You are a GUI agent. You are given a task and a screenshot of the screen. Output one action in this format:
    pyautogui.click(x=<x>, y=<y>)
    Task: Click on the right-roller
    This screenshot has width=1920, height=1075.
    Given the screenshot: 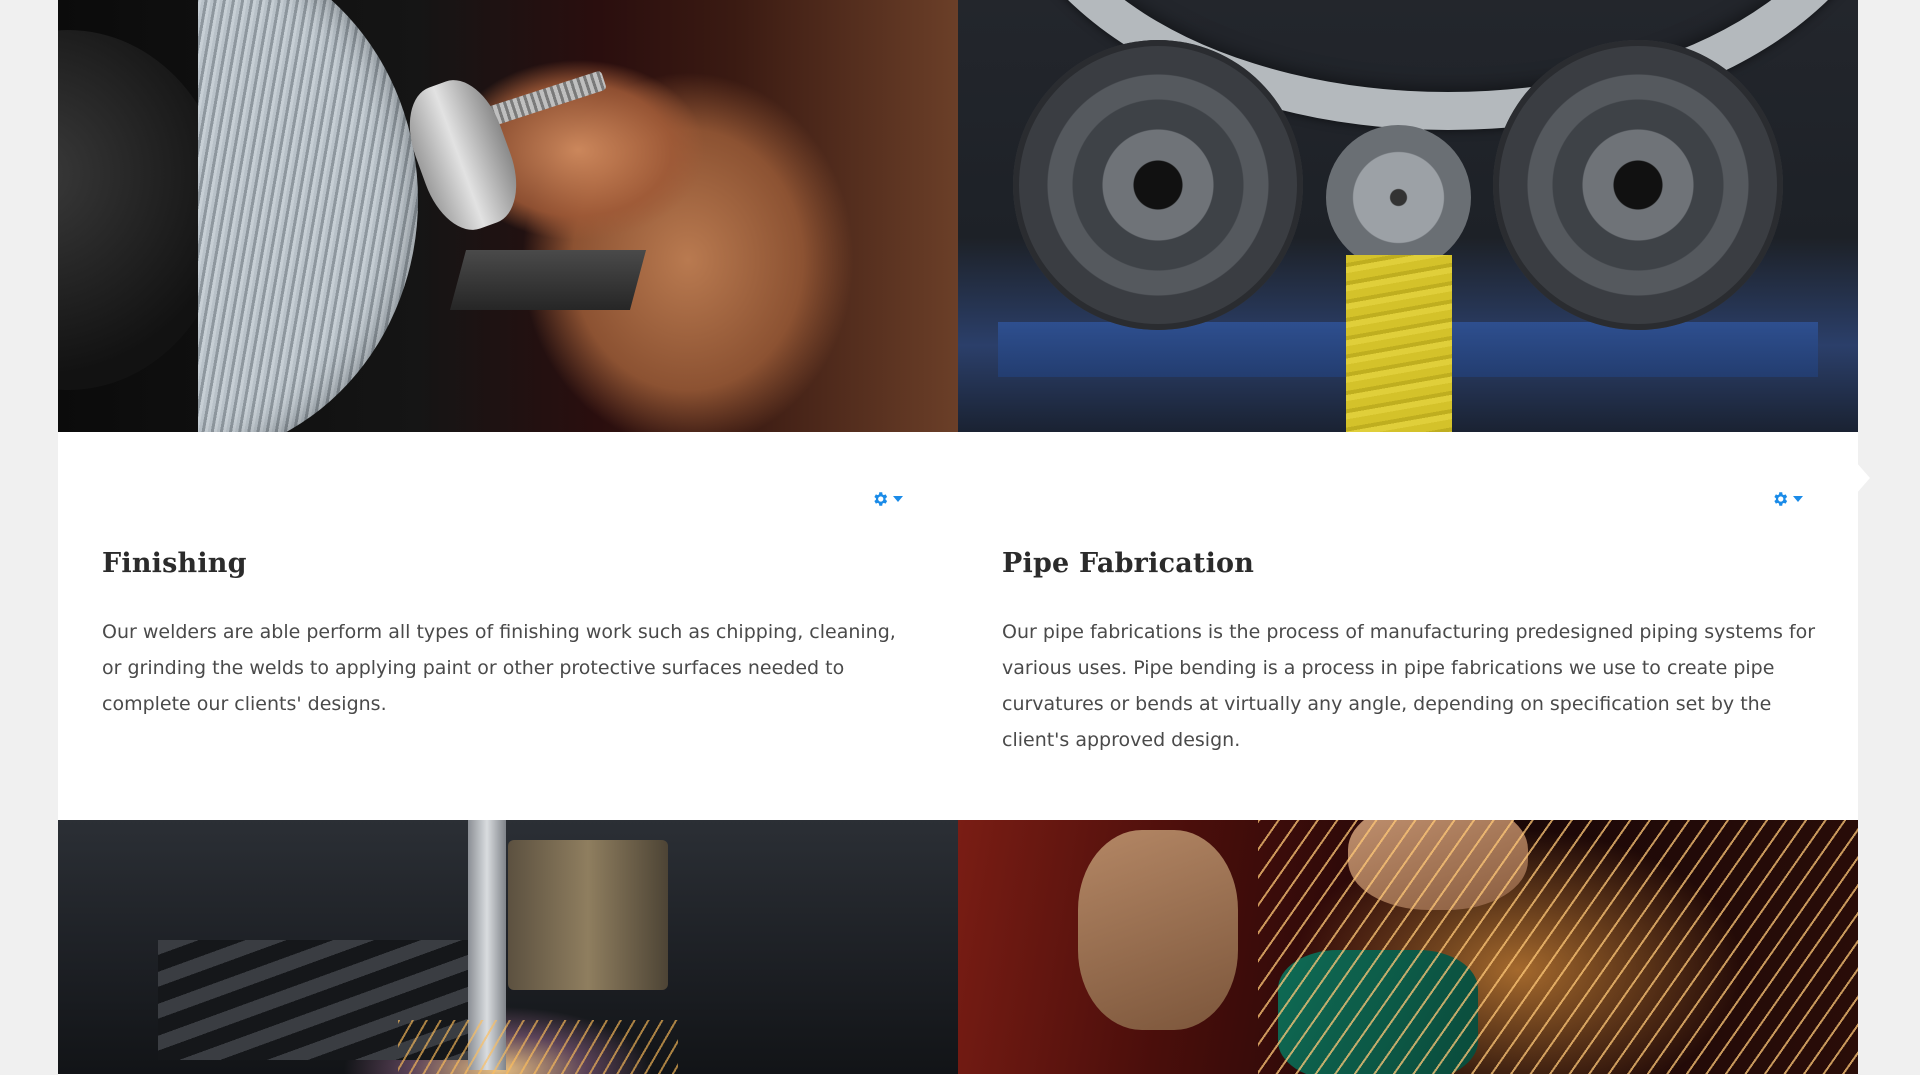 What is the action you would take?
    pyautogui.click(x=1638, y=185)
    